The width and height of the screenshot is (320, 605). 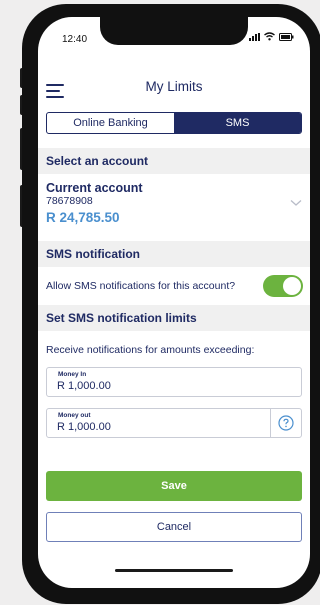 I want to click on account-selector: Current account 78678908 R 24,785.50, so click(x=174, y=207).